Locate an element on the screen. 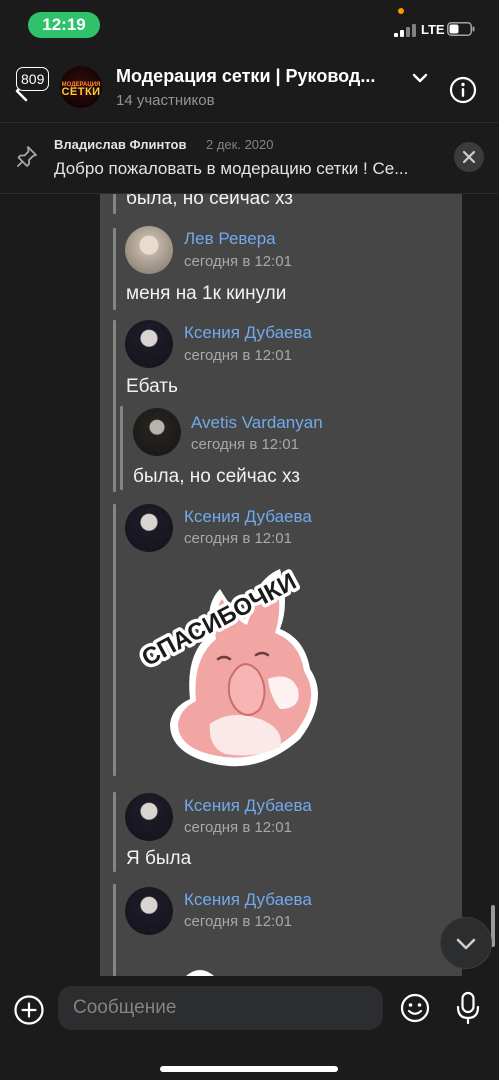 The height and width of the screenshot is (1080, 499). signal-icon is located at coordinates (405, 30).